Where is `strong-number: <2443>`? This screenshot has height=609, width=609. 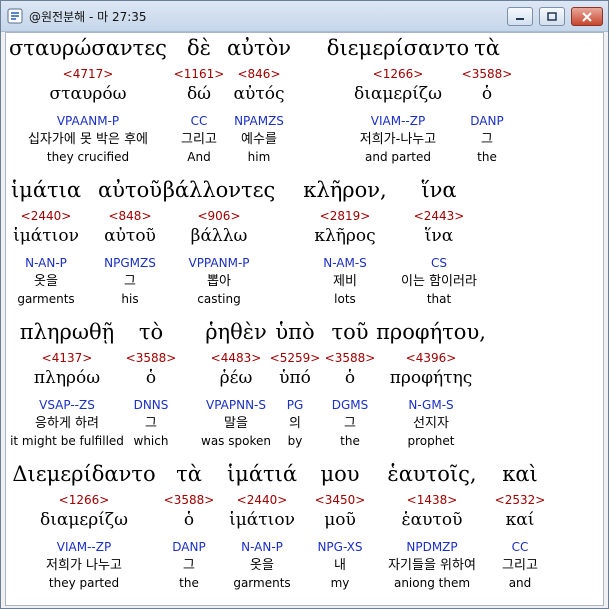 strong-number: <2443> is located at coordinates (439, 216).